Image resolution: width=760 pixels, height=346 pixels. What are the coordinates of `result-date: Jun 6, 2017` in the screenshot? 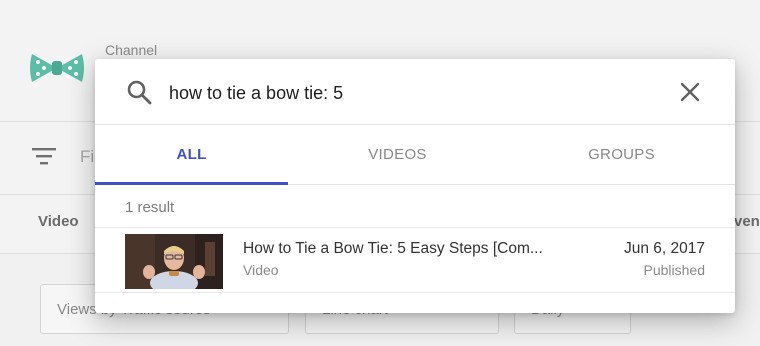 It's located at (664, 248).